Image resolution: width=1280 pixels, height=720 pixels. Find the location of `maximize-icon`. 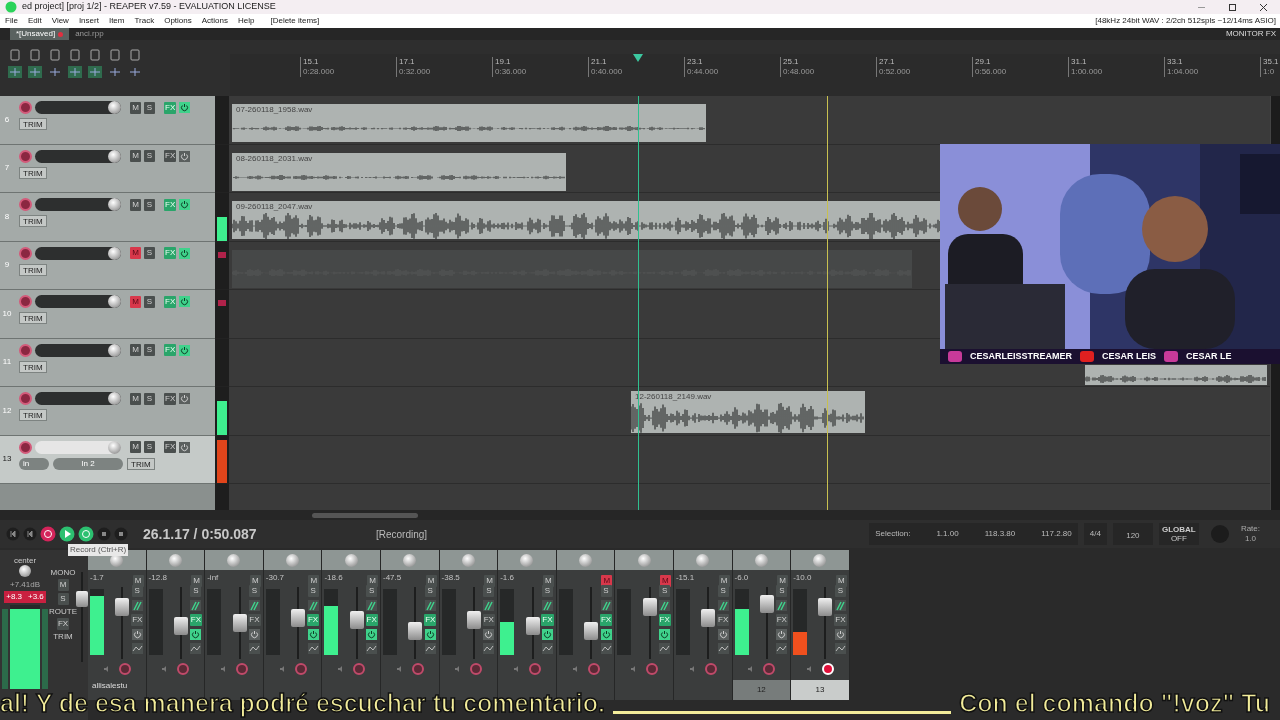

maximize-icon is located at coordinates (1232, 7).